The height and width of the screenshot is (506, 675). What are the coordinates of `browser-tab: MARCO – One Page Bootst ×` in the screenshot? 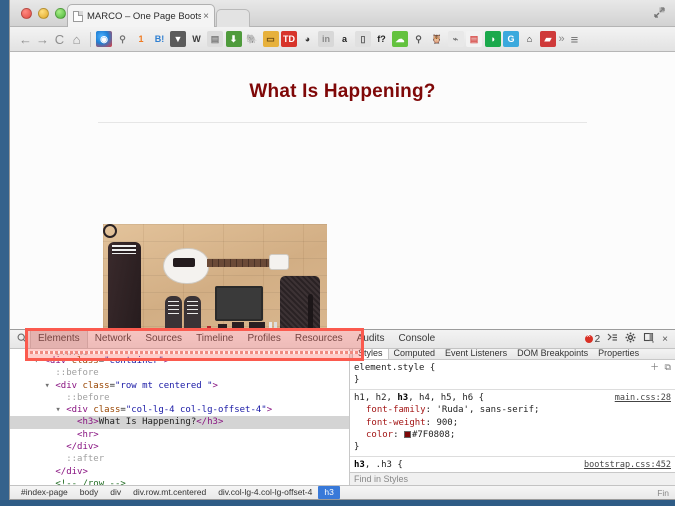 It's located at (141, 15).